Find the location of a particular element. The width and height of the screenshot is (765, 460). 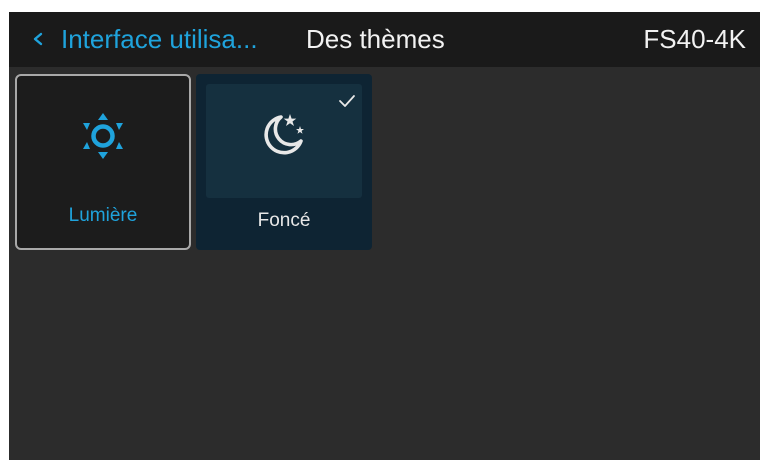

chevron-left-icon is located at coordinates (38, 39).